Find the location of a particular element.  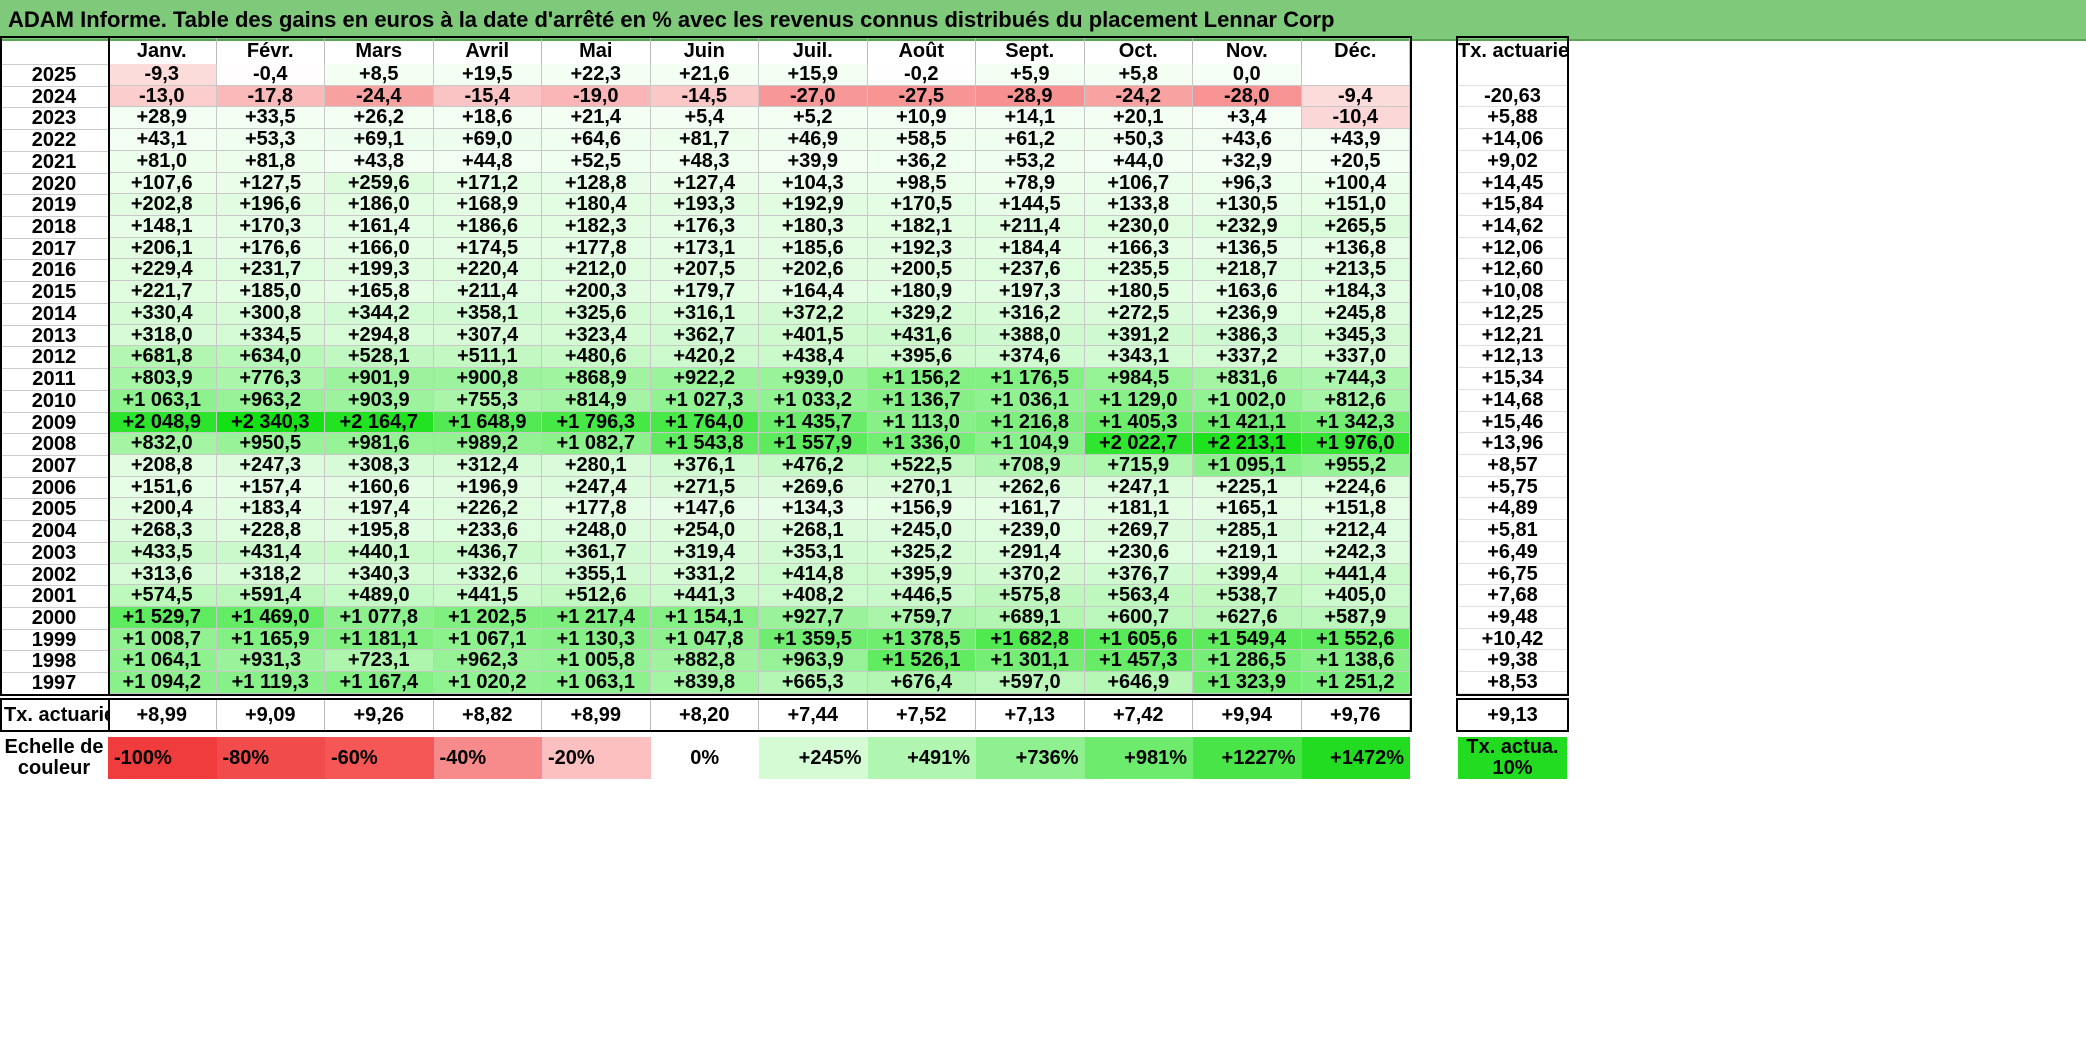

table-cell: +1 138,6 is located at coordinates (1355, 661).